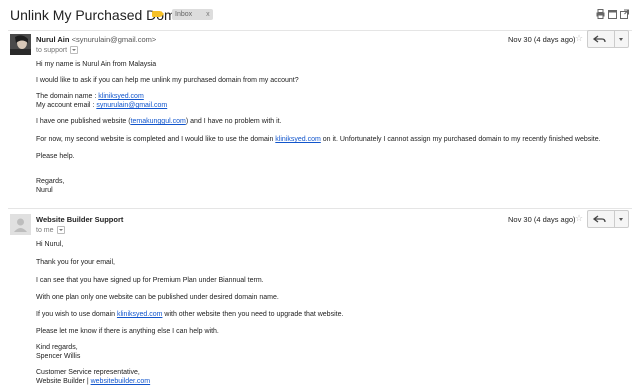 The width and height of the screenshot is (640, 386). I want to click on body-role: Customer Service representative,, so click(88, 372).